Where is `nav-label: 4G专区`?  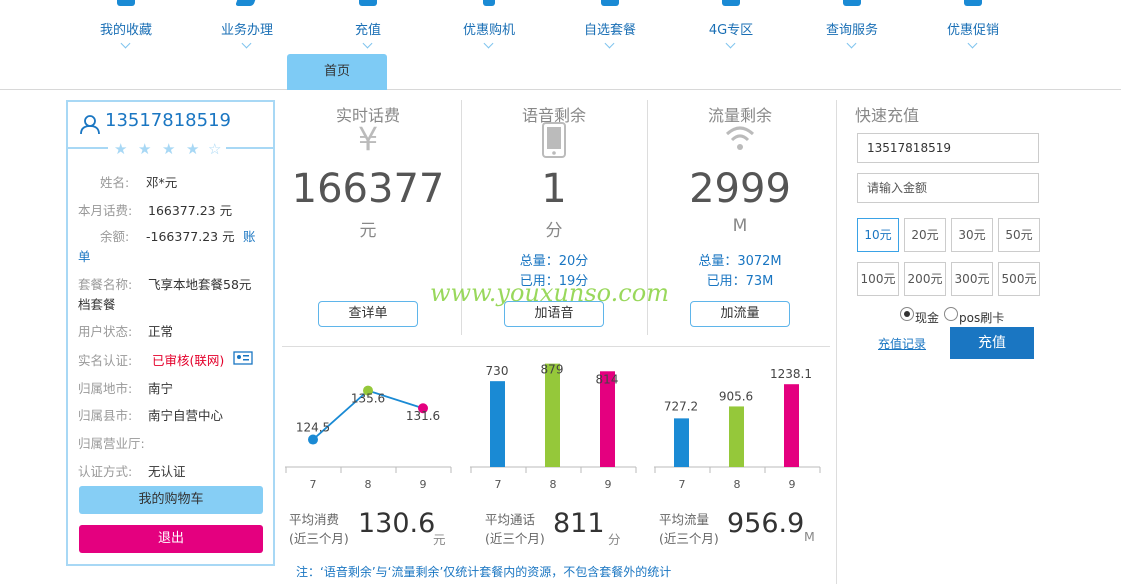 nav-label: 4G专区 is located at coordinates (731, 30).